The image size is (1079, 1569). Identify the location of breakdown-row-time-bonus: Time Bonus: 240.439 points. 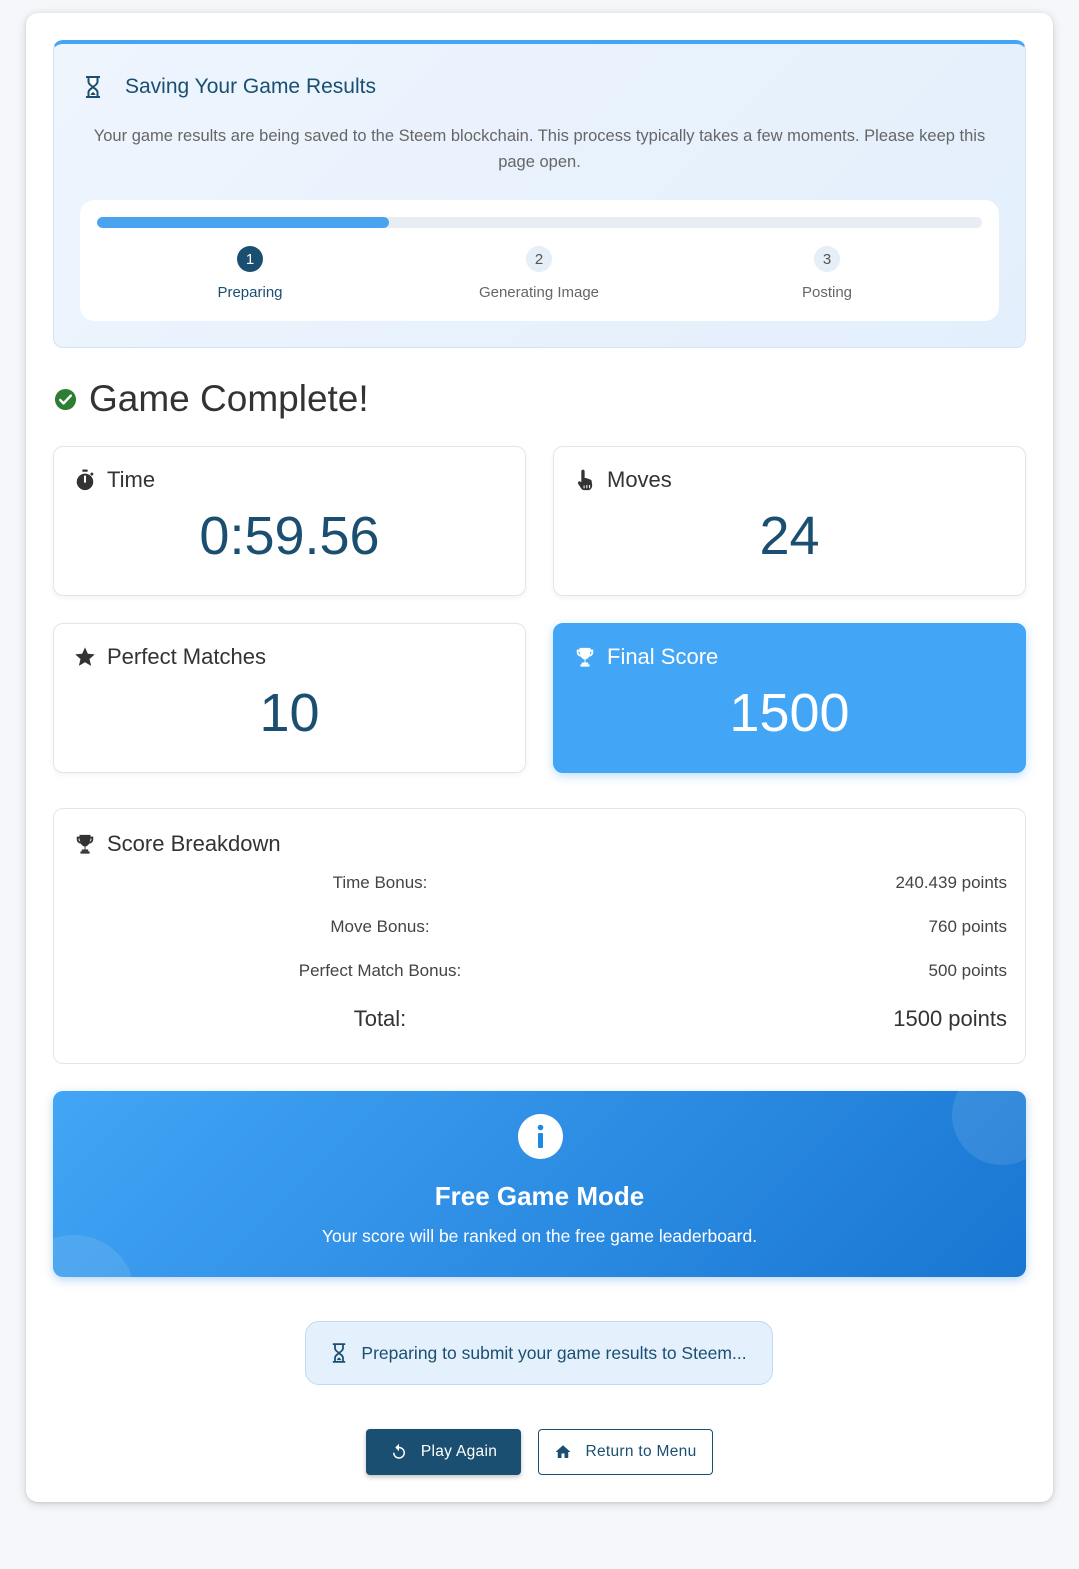
(539, 886).